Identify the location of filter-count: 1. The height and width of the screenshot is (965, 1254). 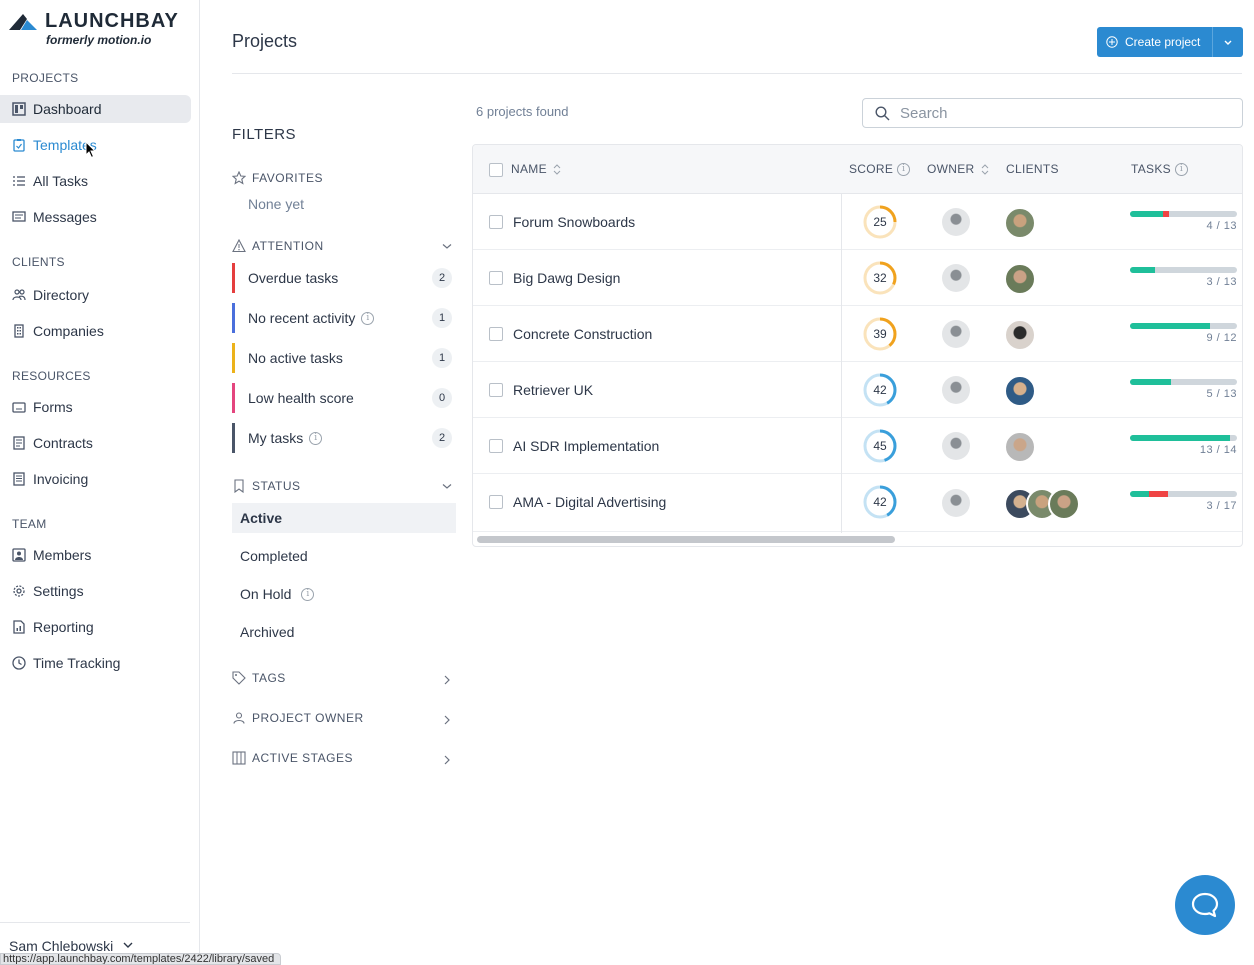
(442, 318).